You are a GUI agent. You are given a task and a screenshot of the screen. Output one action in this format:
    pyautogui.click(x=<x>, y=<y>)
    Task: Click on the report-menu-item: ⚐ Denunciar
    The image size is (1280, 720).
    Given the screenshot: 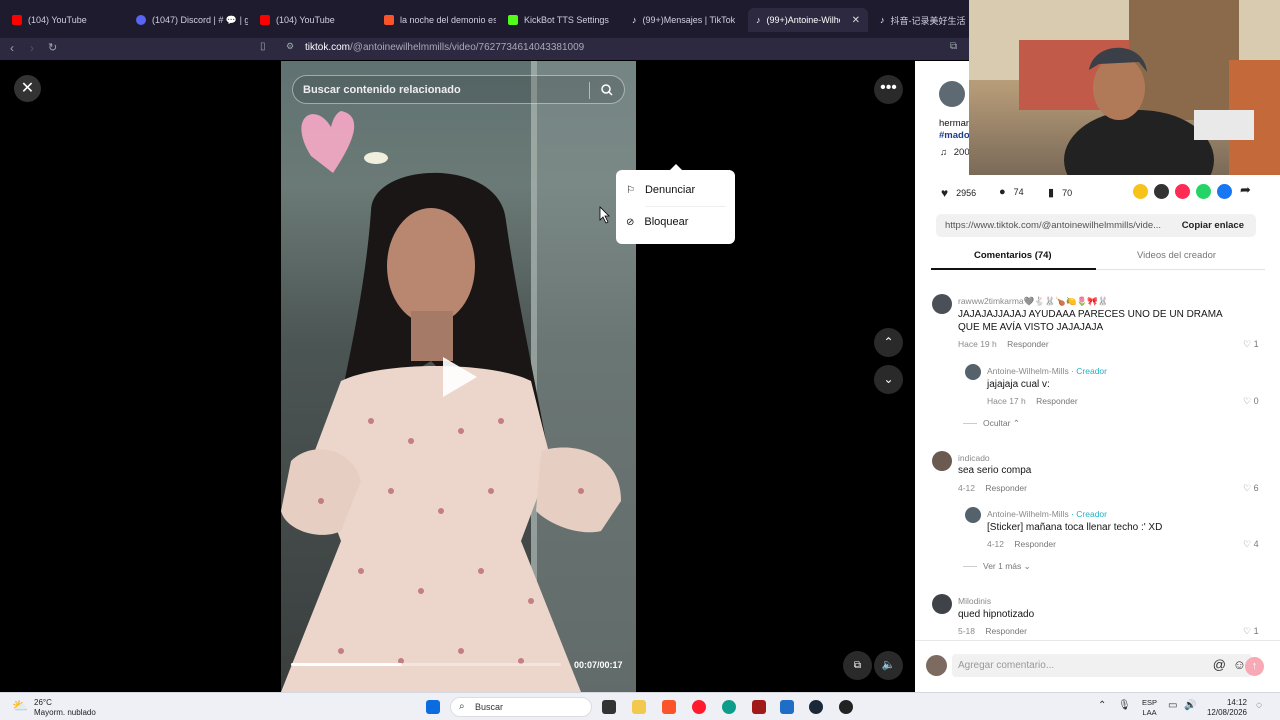 What is the action you would take?
    pyautogui.click(x=660, y=190)
    